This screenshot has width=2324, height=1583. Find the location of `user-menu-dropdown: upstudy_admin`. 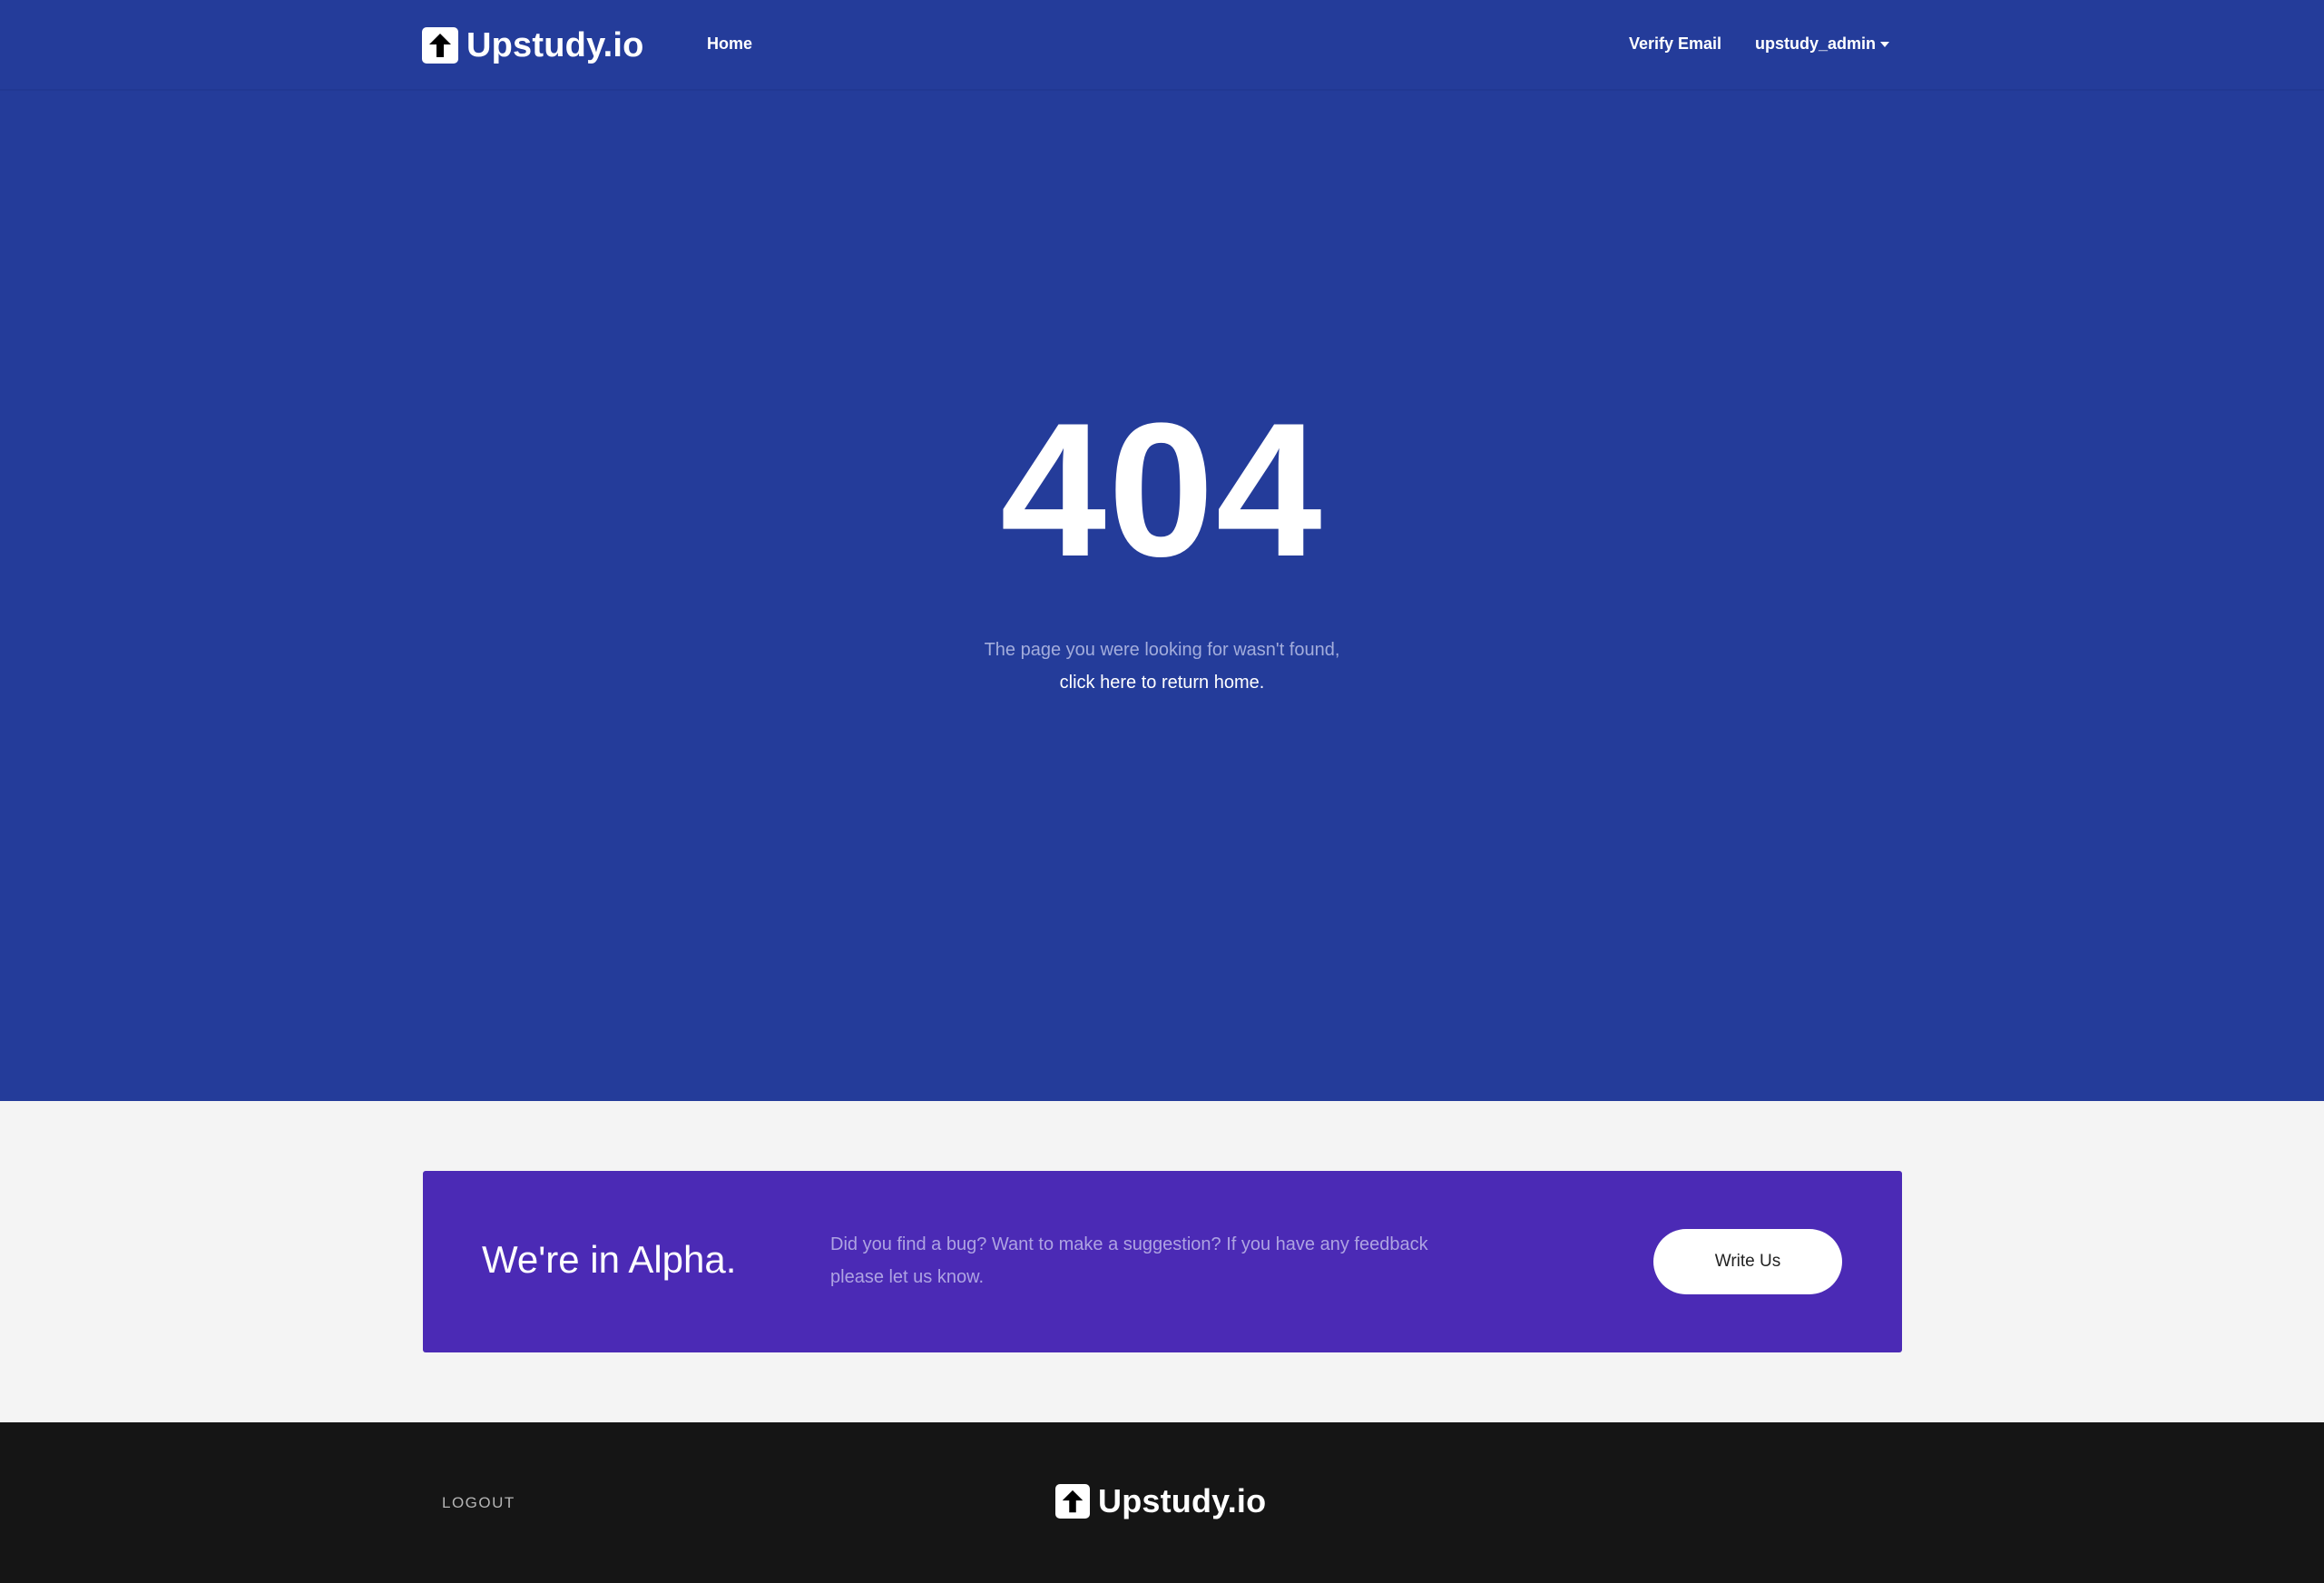

user-menu-dropdown: upstudy_admin is located at coordinates (1822, 44).